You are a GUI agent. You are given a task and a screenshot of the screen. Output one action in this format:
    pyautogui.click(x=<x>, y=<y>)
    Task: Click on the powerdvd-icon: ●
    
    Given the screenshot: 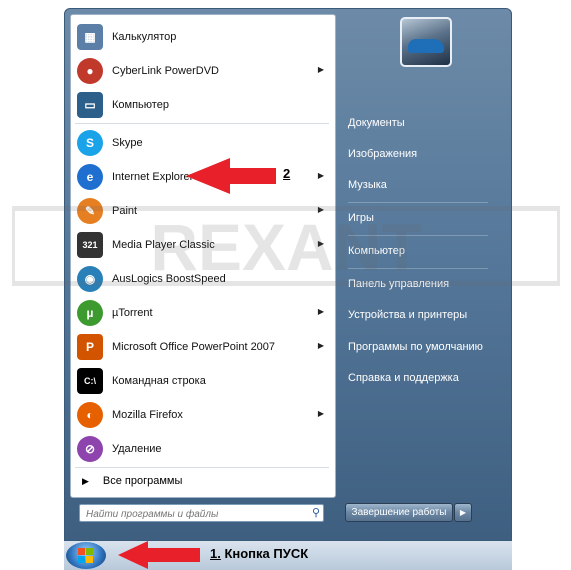 What is the action you would take?
    pyautogui.click(x=90, y=71)
    